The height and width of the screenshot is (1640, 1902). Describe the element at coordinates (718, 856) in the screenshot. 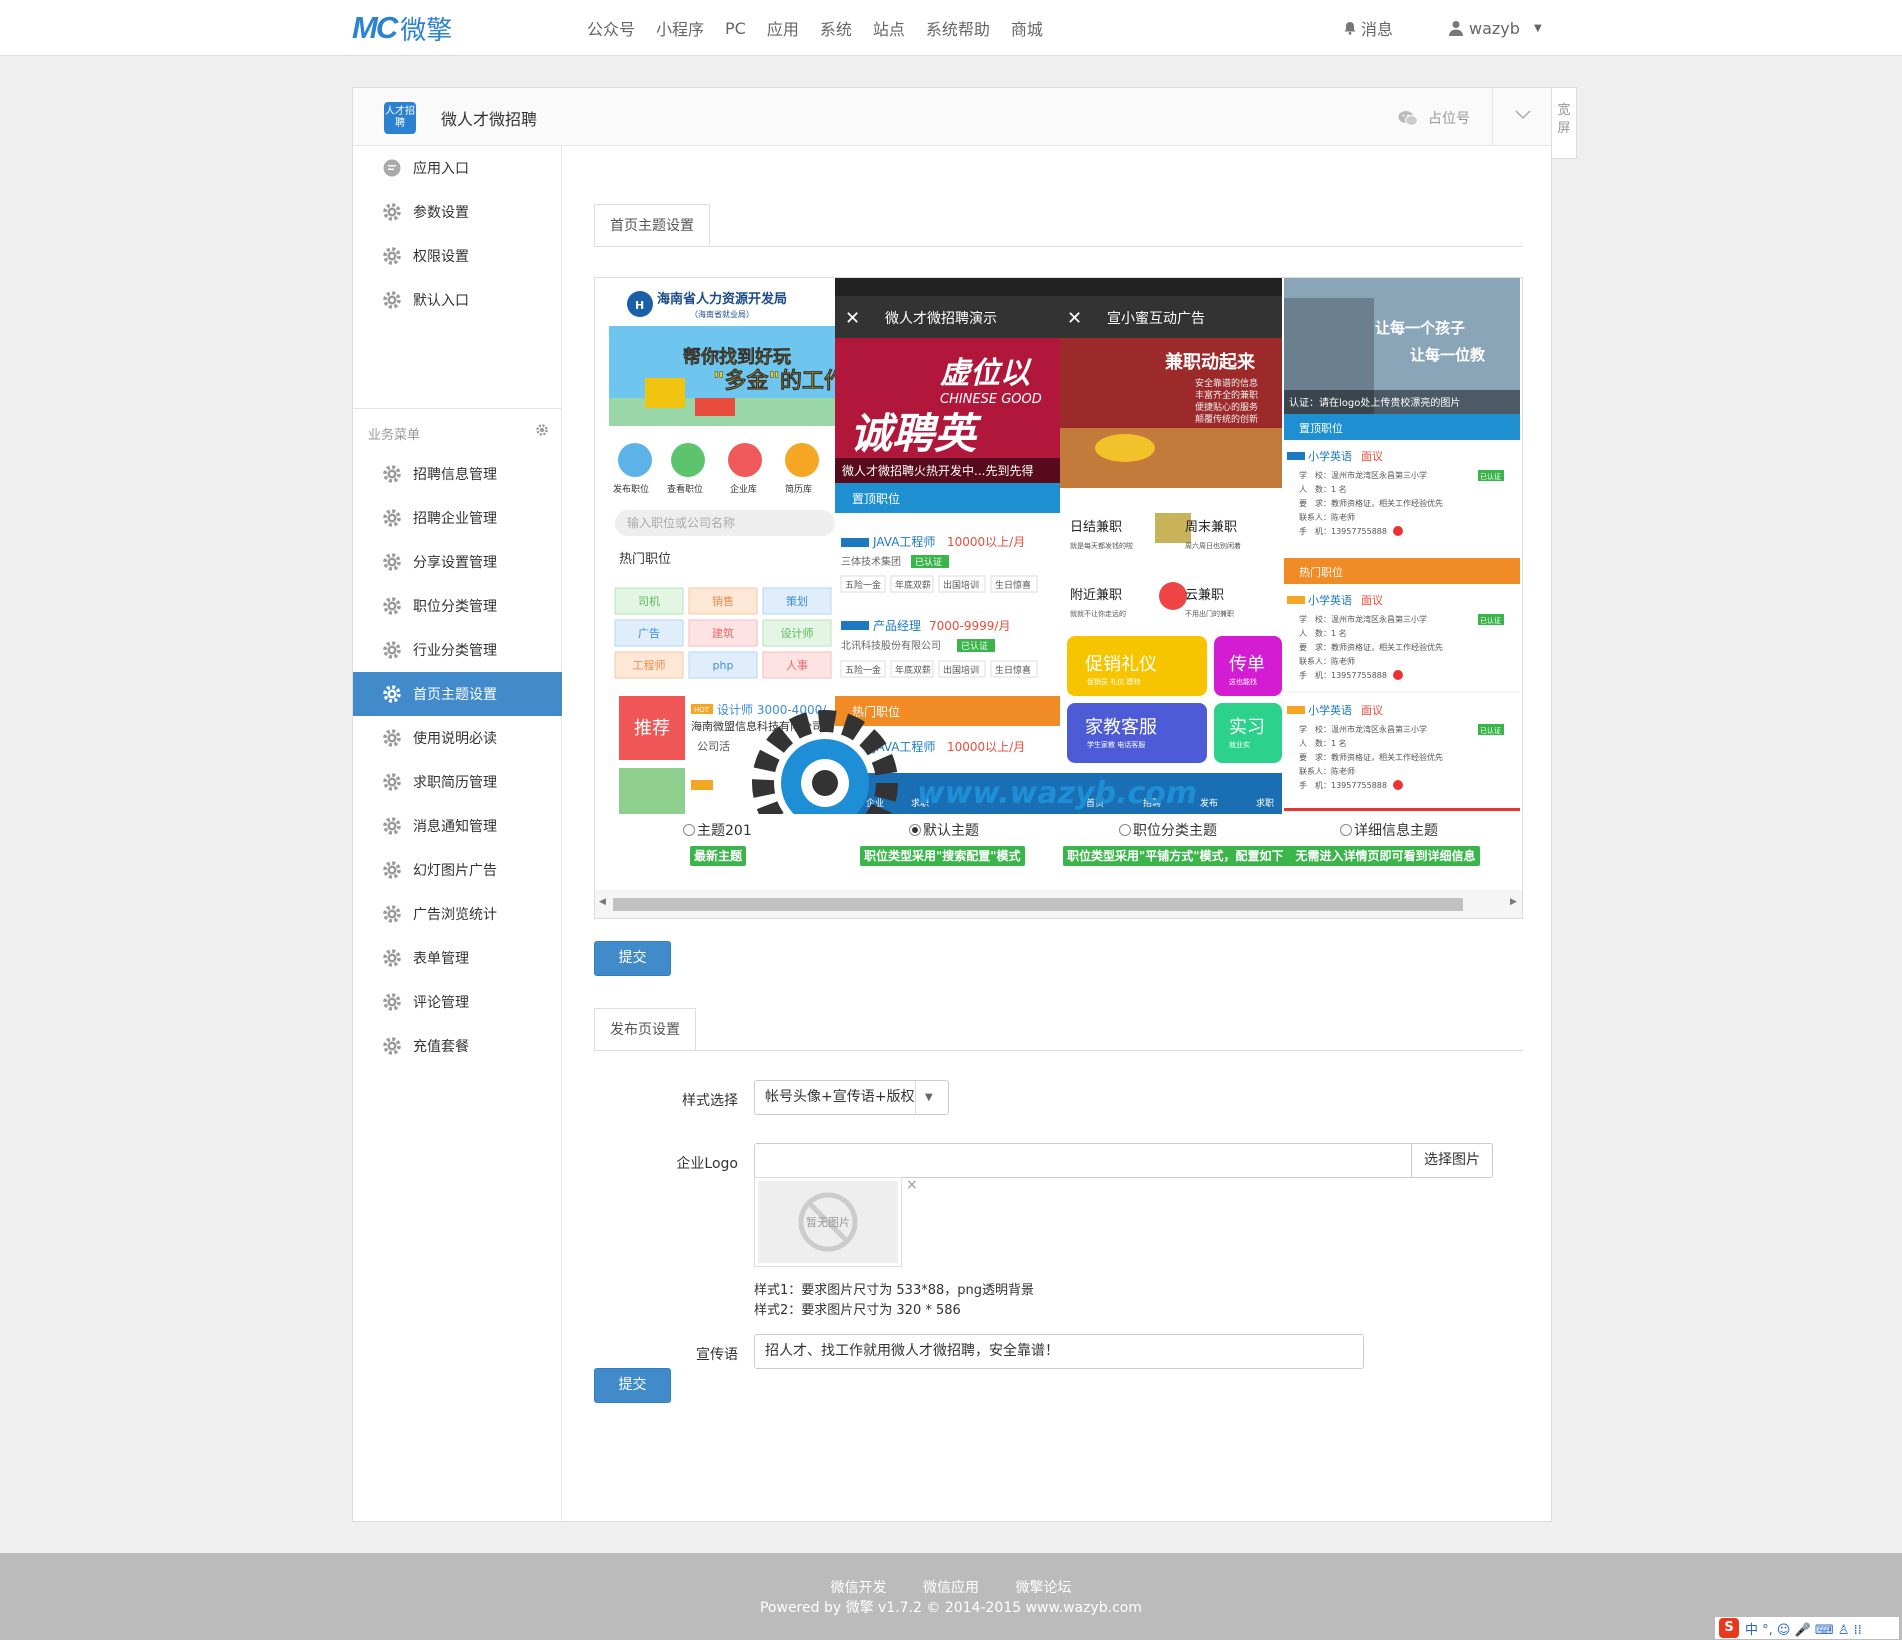

I see `theme-tag: 最新主题` at that location.